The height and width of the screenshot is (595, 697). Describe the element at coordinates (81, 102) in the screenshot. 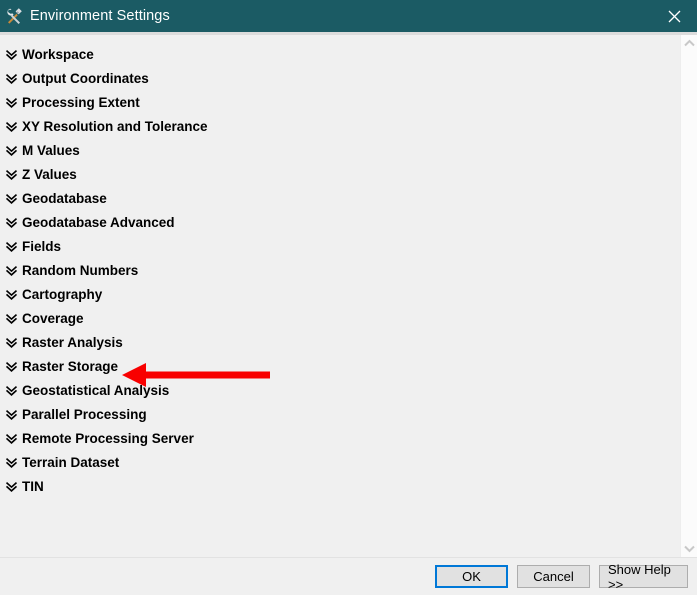

I see `category-item-label: Processing Extent` at that location.